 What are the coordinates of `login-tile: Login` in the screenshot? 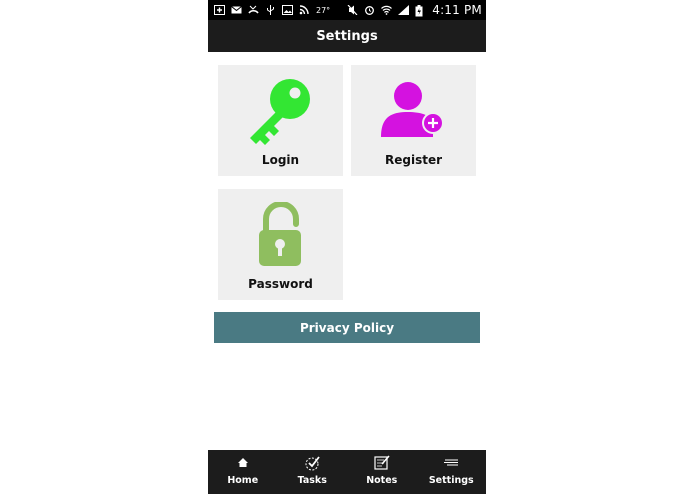 It's located at (280, 120).